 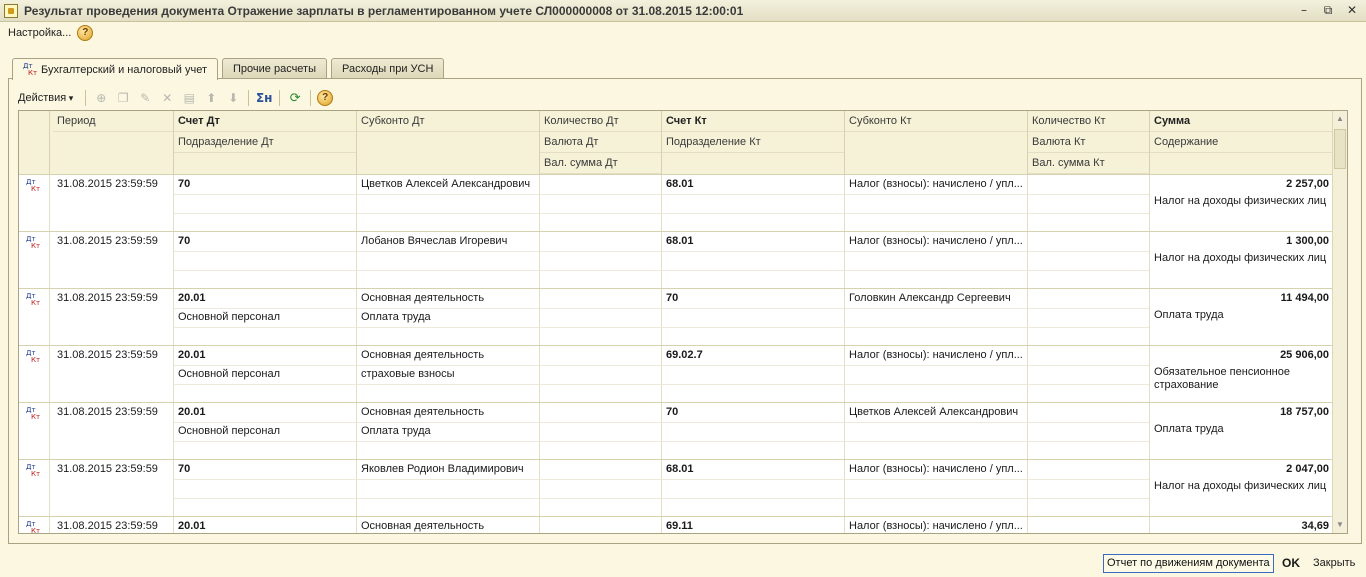 What do you see at coordinates (115, 69) in the screenshot?
I see `tab-accounting: Дт Кт Бухгалтерский и налоговый учет` at bounding box center [115, 69].